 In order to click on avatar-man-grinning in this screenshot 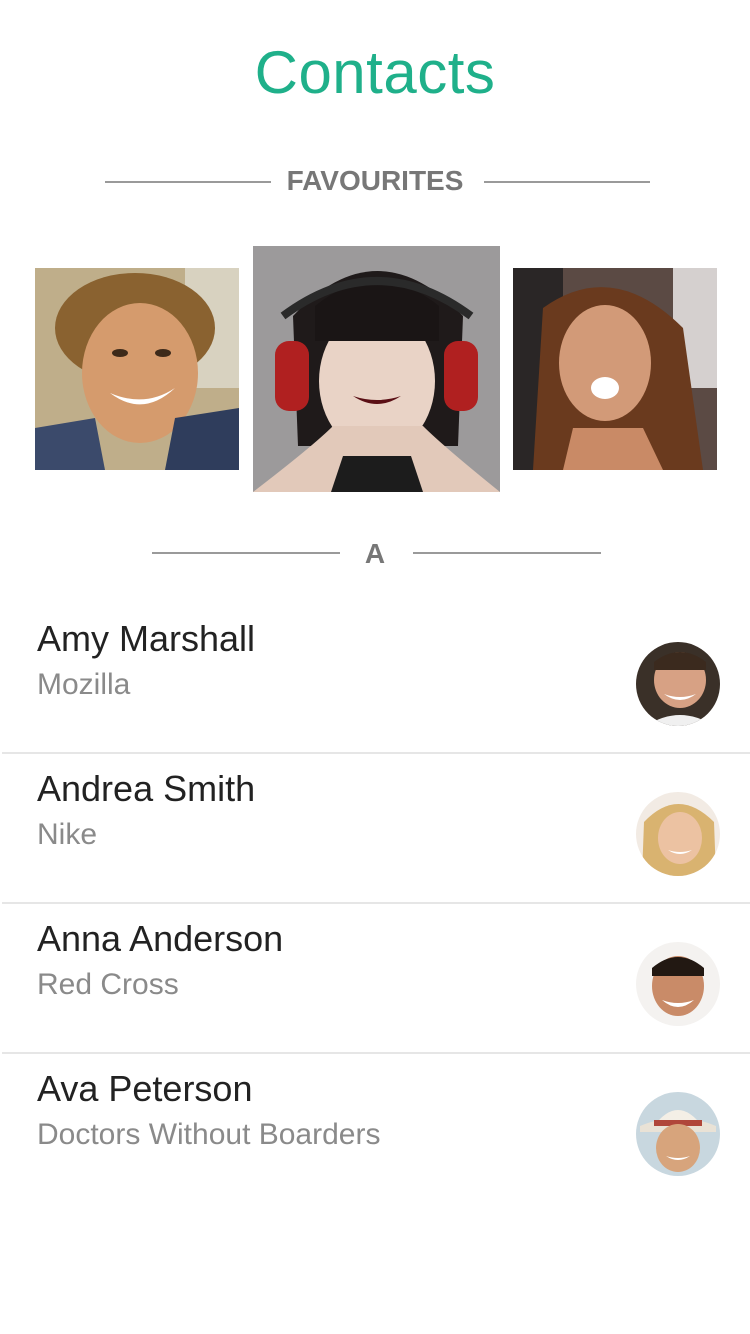, I will do `click(678, 984)`.